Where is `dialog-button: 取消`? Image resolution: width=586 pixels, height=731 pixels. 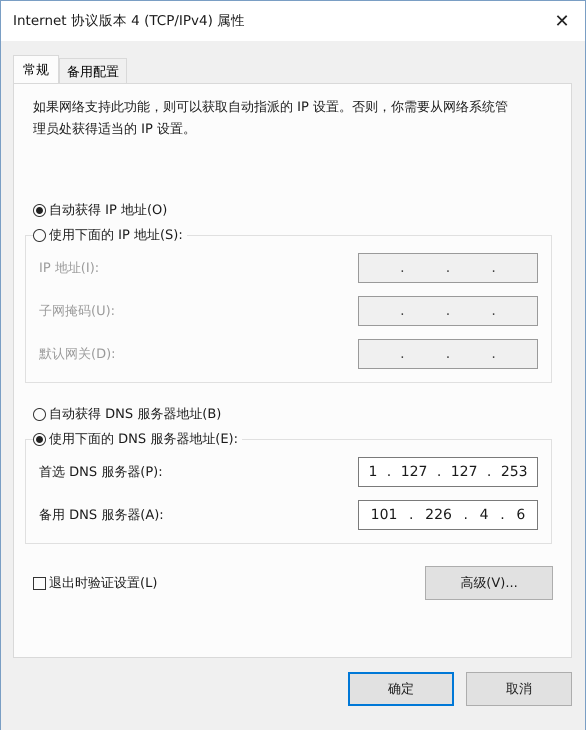 dialog-button: 取消 is located at coordinates (519, 689).